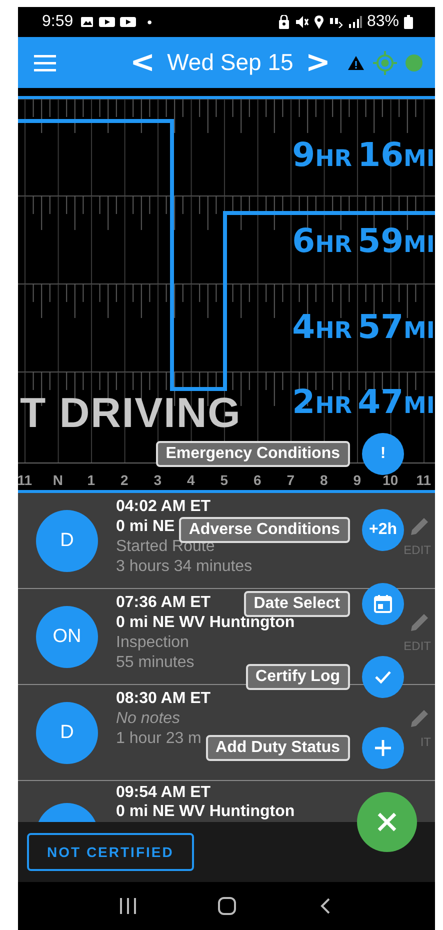  What do you see at coordinates (128, 906) in the screenshot?
I see `recent-apps-icon` at bounding box center [128, 906].